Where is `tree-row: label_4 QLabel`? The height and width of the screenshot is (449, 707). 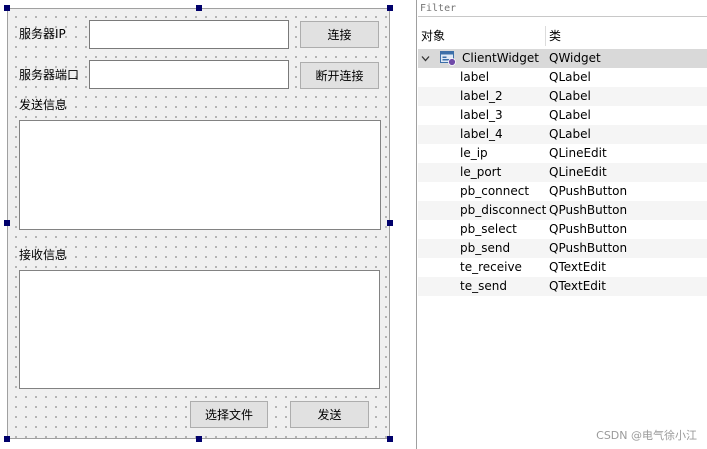 tree-row: label_4 QLabel is located at coordinates (562, 134).